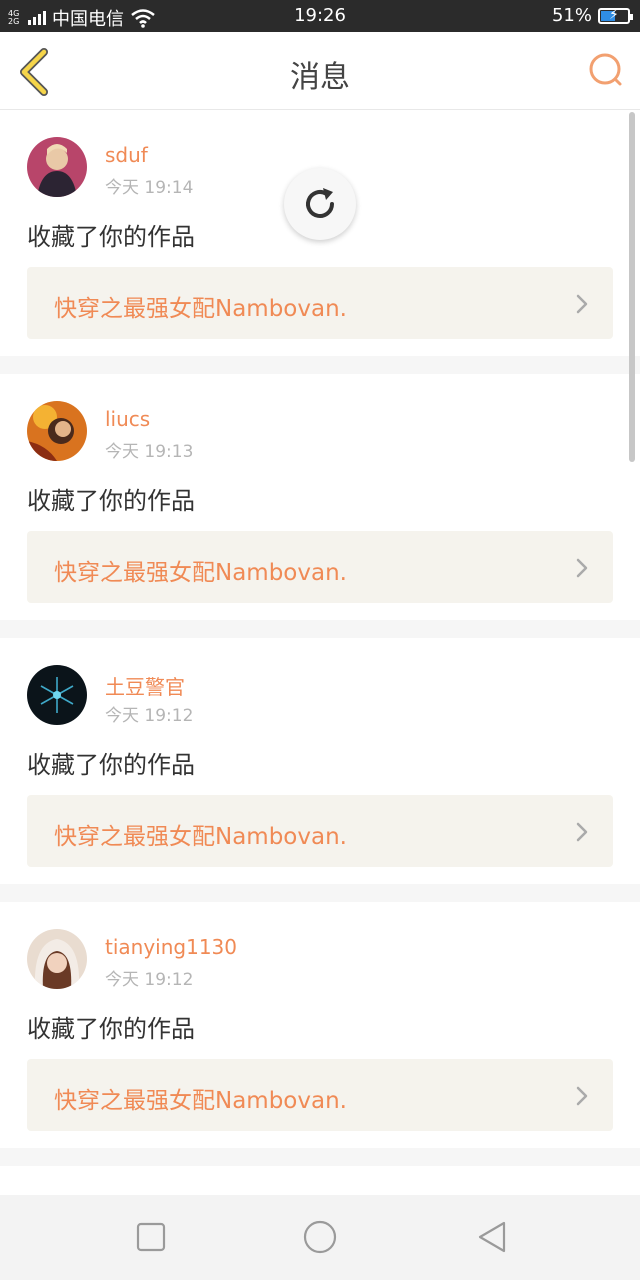 This screenshot has height=1280, width=640. Describe the element at coordinates (126, 155) in the screenshot. I see `username: sduf` at that location.